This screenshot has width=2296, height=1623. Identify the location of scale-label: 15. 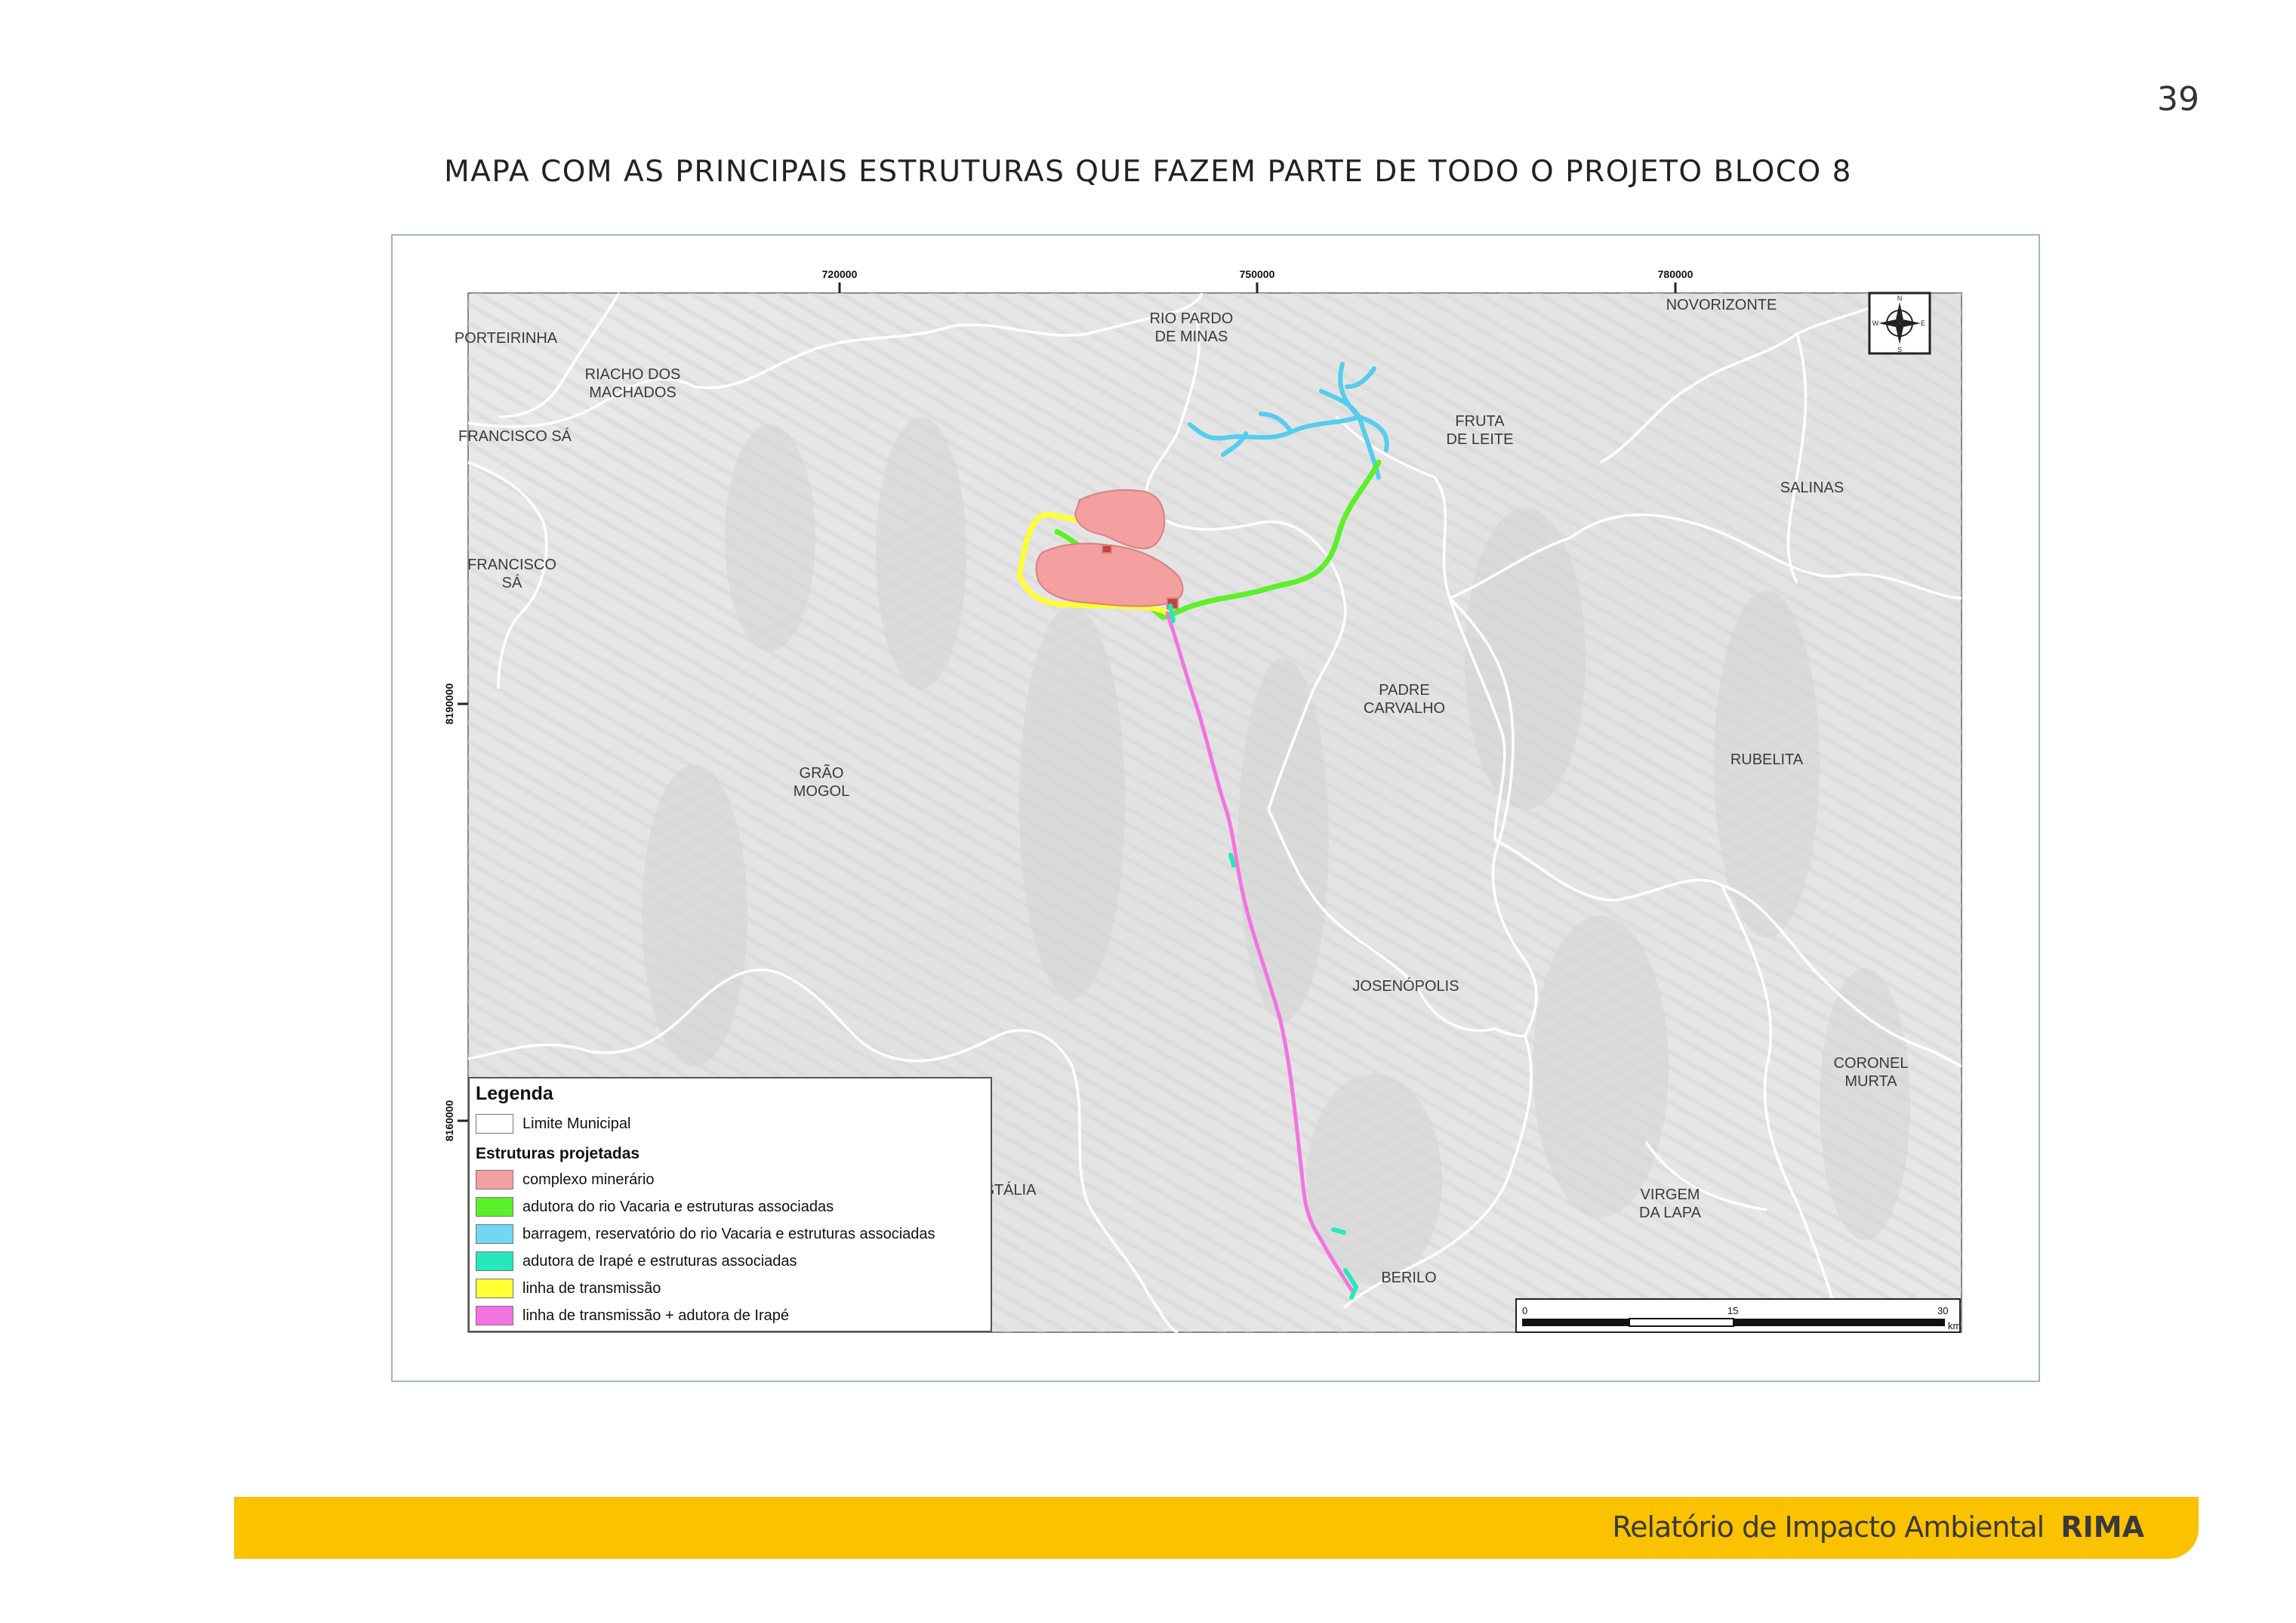
(1733, 1310).